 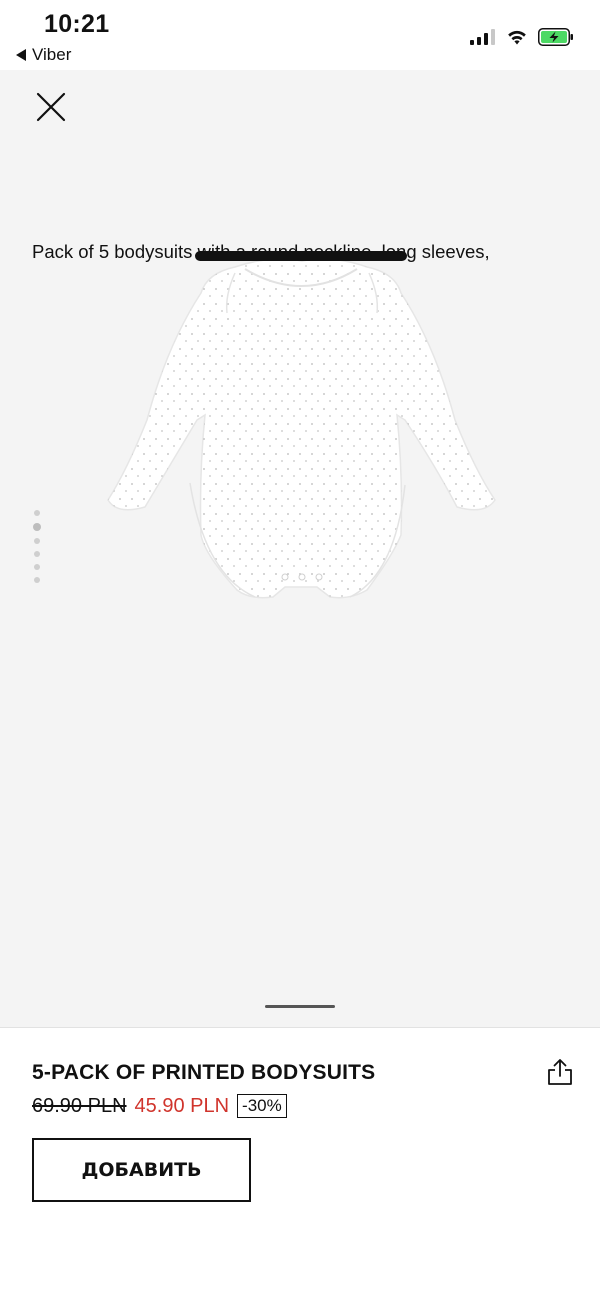 I want to click on redaction-bar, so click(x=301, y=256).